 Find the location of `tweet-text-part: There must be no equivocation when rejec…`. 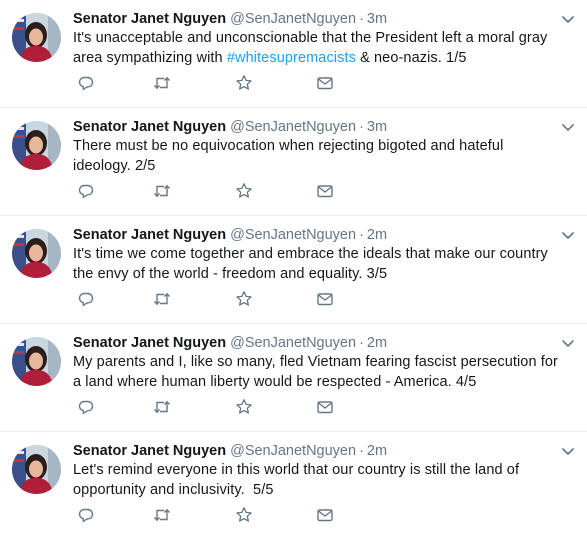

tweet-text-part: There must be no equivocation when rejec… is located at coordinates (288, 156).